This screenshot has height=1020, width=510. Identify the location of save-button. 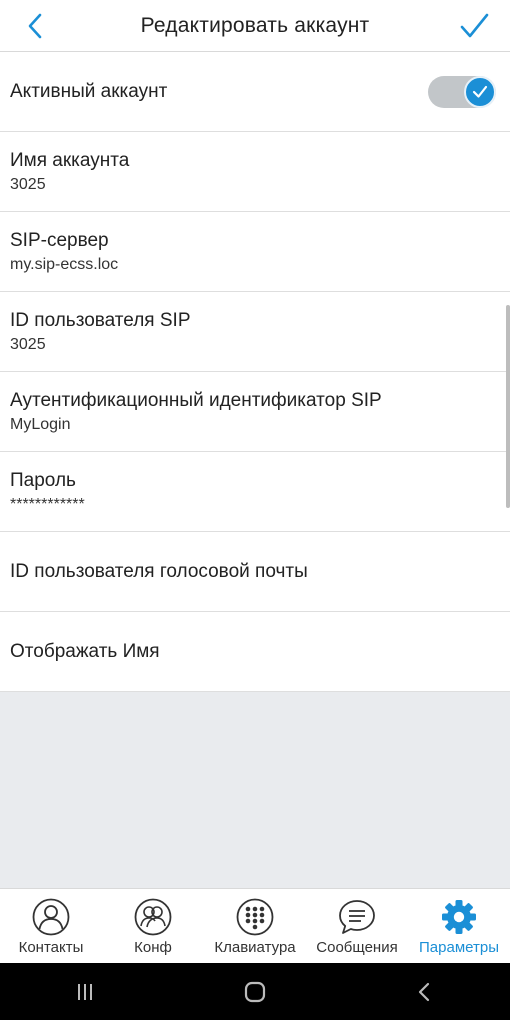
(474, 26).